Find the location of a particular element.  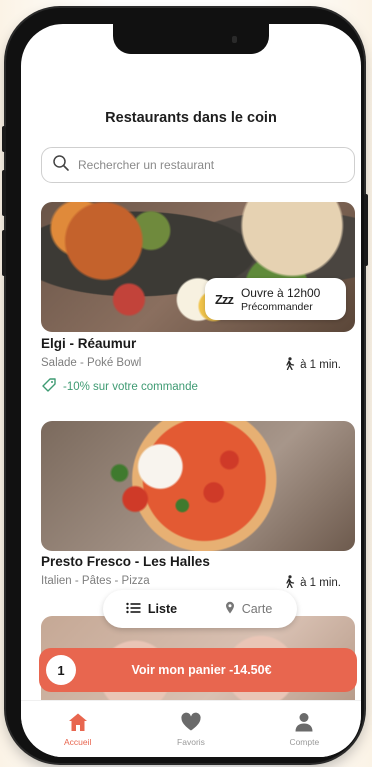

tab-accueil: Accueil is located at coordinates (77, 729).